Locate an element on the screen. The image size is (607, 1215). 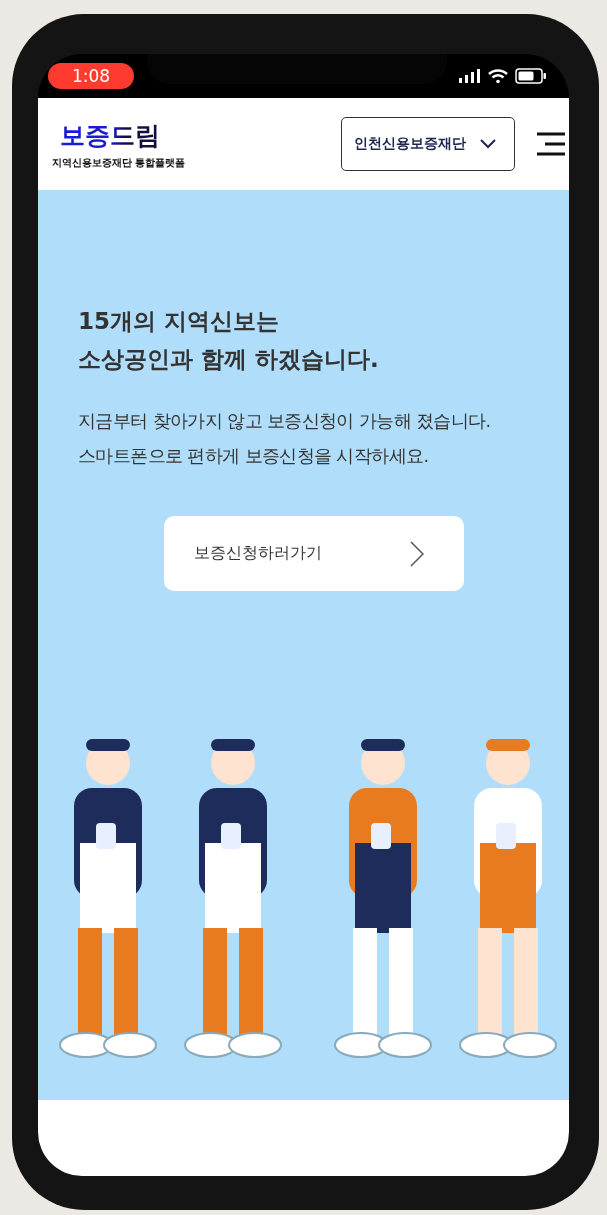
wifi-icon is located at coordinates (498, 76).